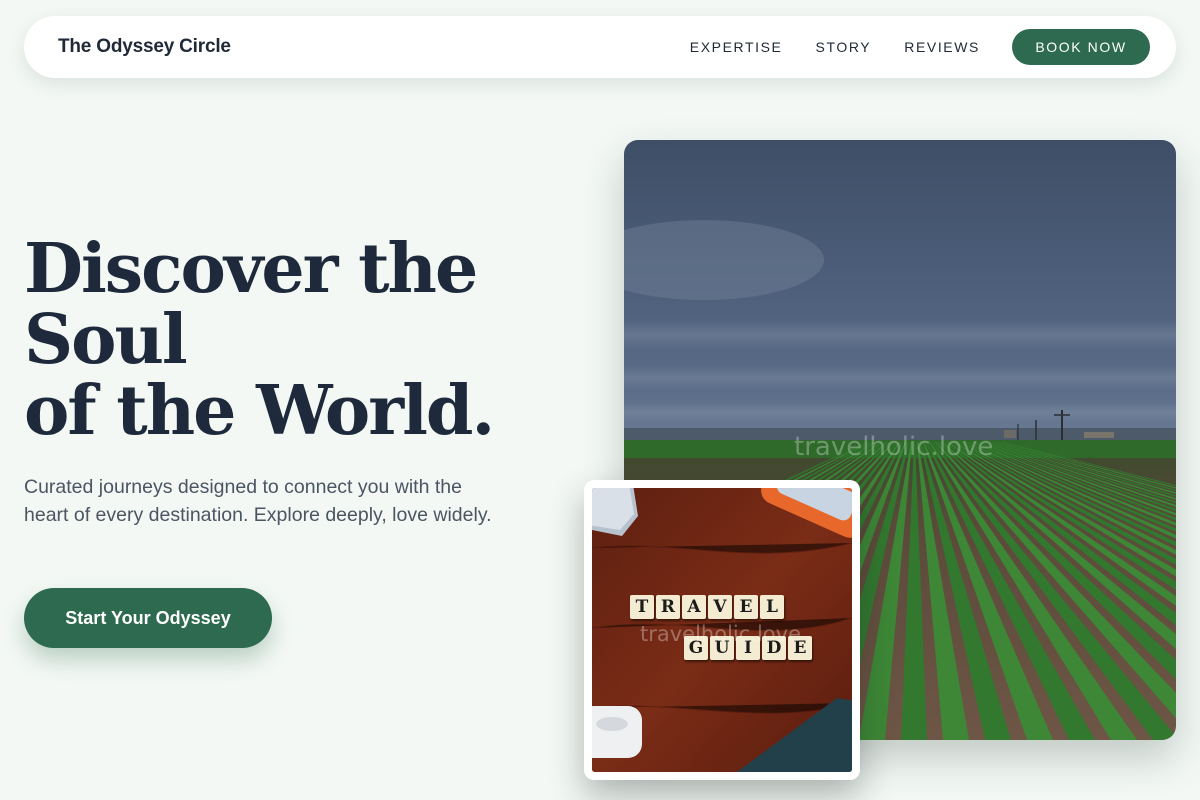 The width and height of the screenshot is (1200, 800). I want to click on inset-photo-card: TRAVELGUIDE travelholic.love, so click(722, 630).